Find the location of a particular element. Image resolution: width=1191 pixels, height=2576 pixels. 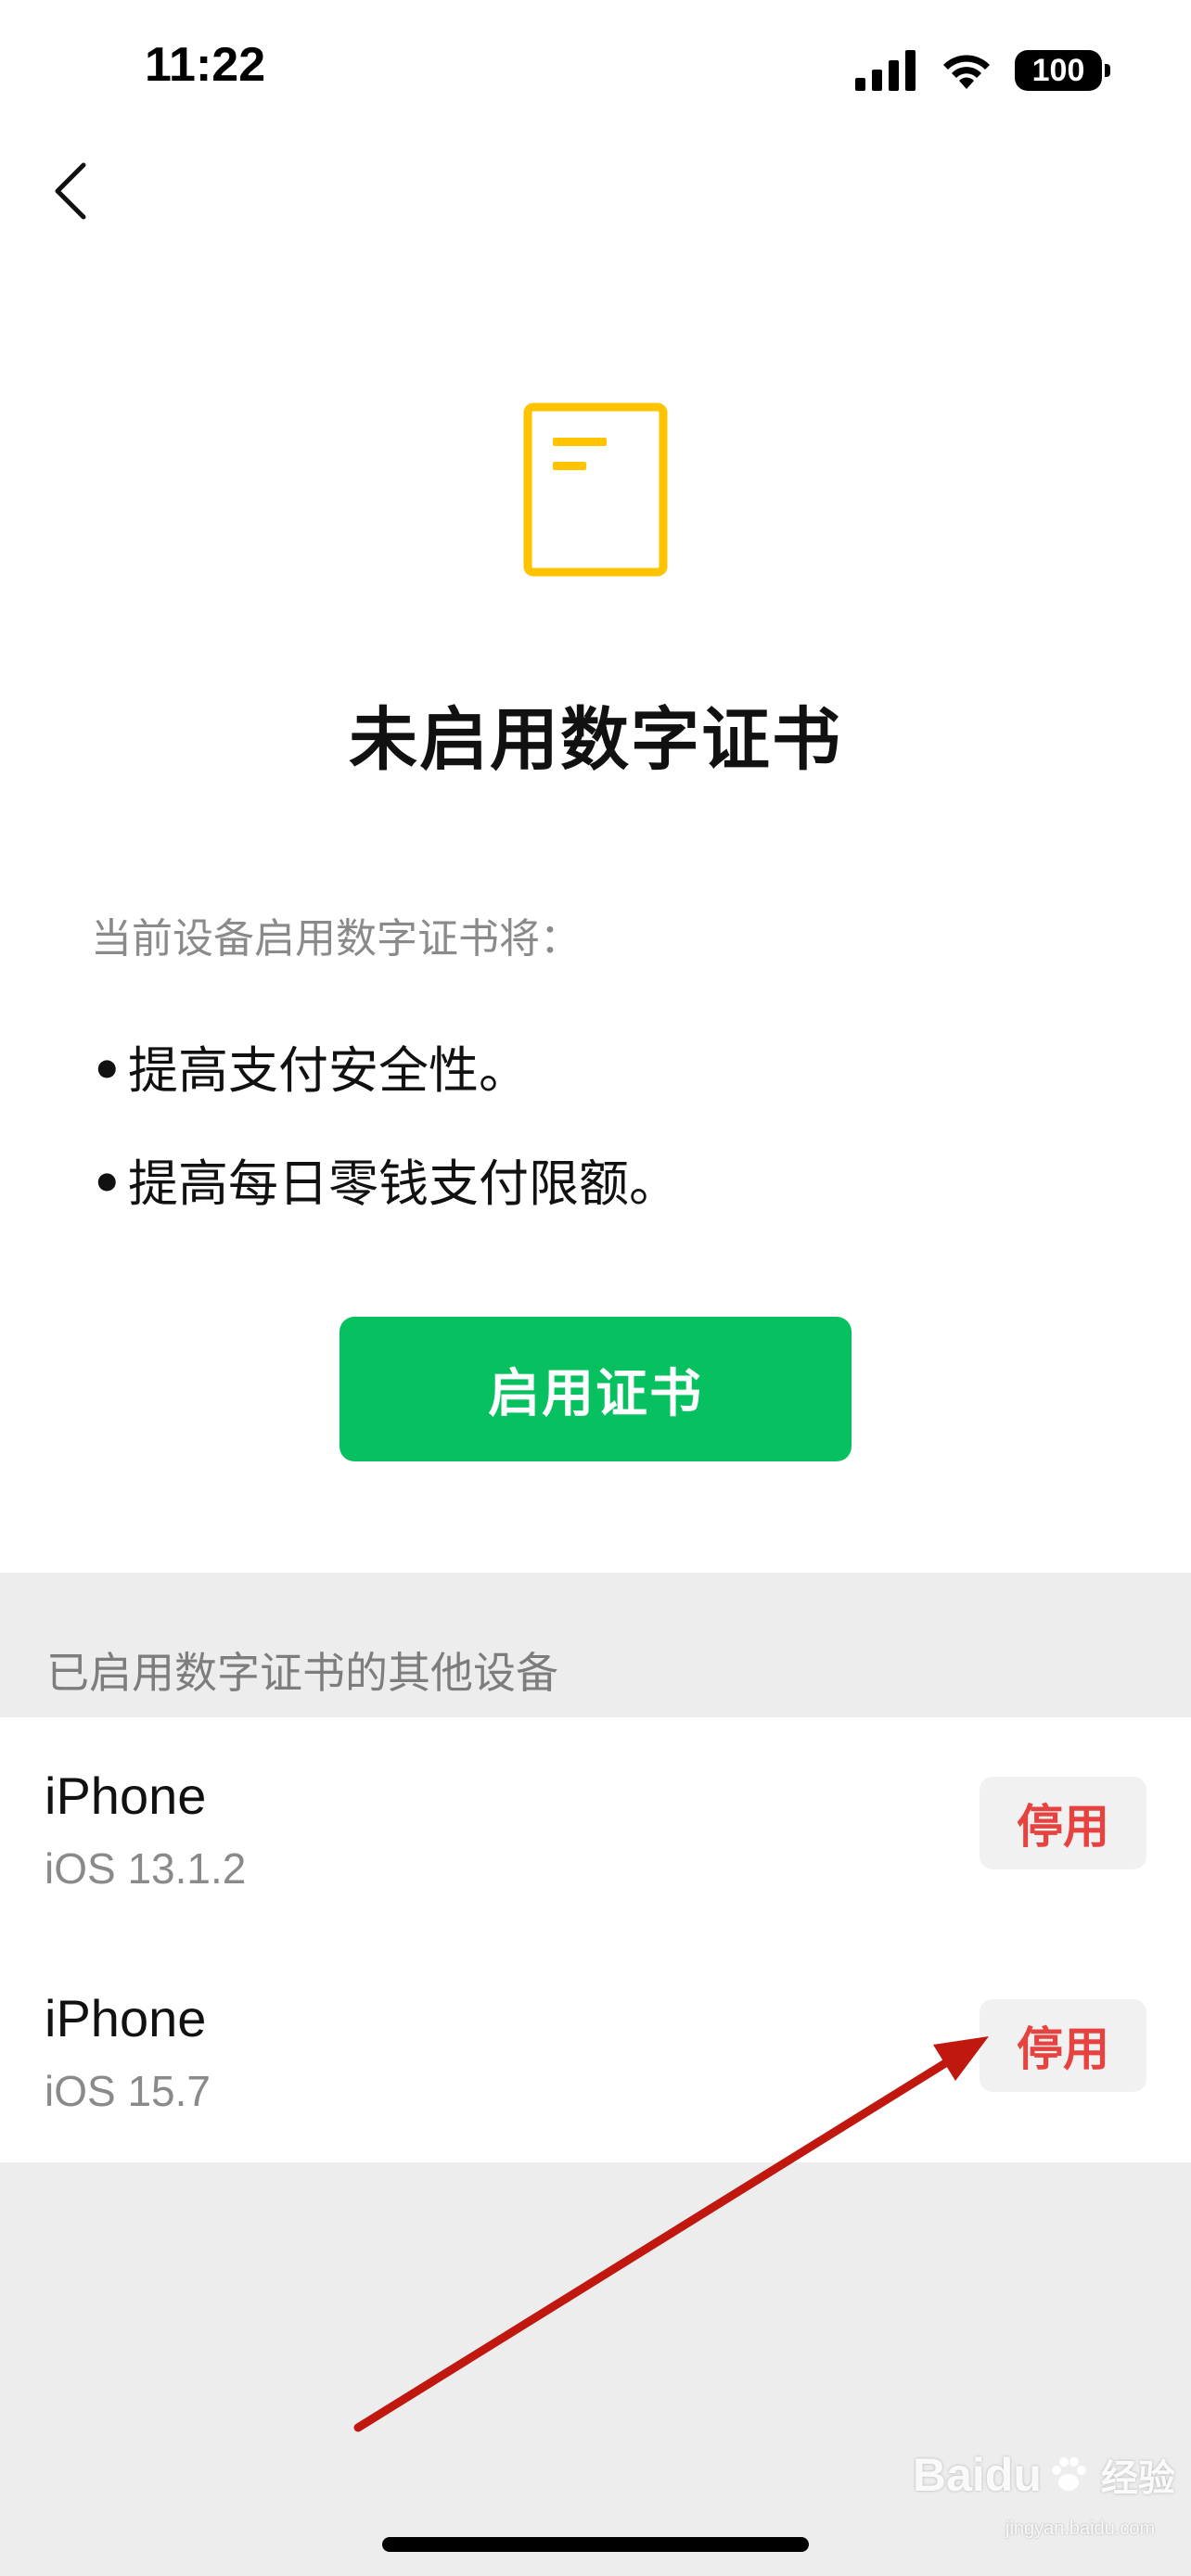

watermark-brand: Baidu is located at coordinates (977, 2475).